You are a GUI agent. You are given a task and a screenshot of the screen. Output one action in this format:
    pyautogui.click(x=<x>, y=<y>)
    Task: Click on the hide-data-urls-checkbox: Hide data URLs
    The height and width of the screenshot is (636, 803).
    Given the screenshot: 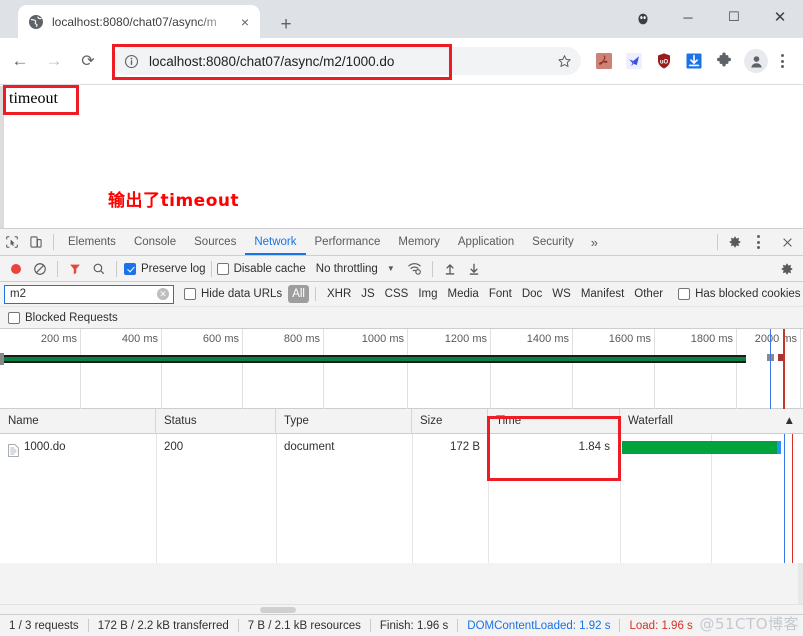 What is the action you would take?
    pyautogui.click(x=233, y=294)
    